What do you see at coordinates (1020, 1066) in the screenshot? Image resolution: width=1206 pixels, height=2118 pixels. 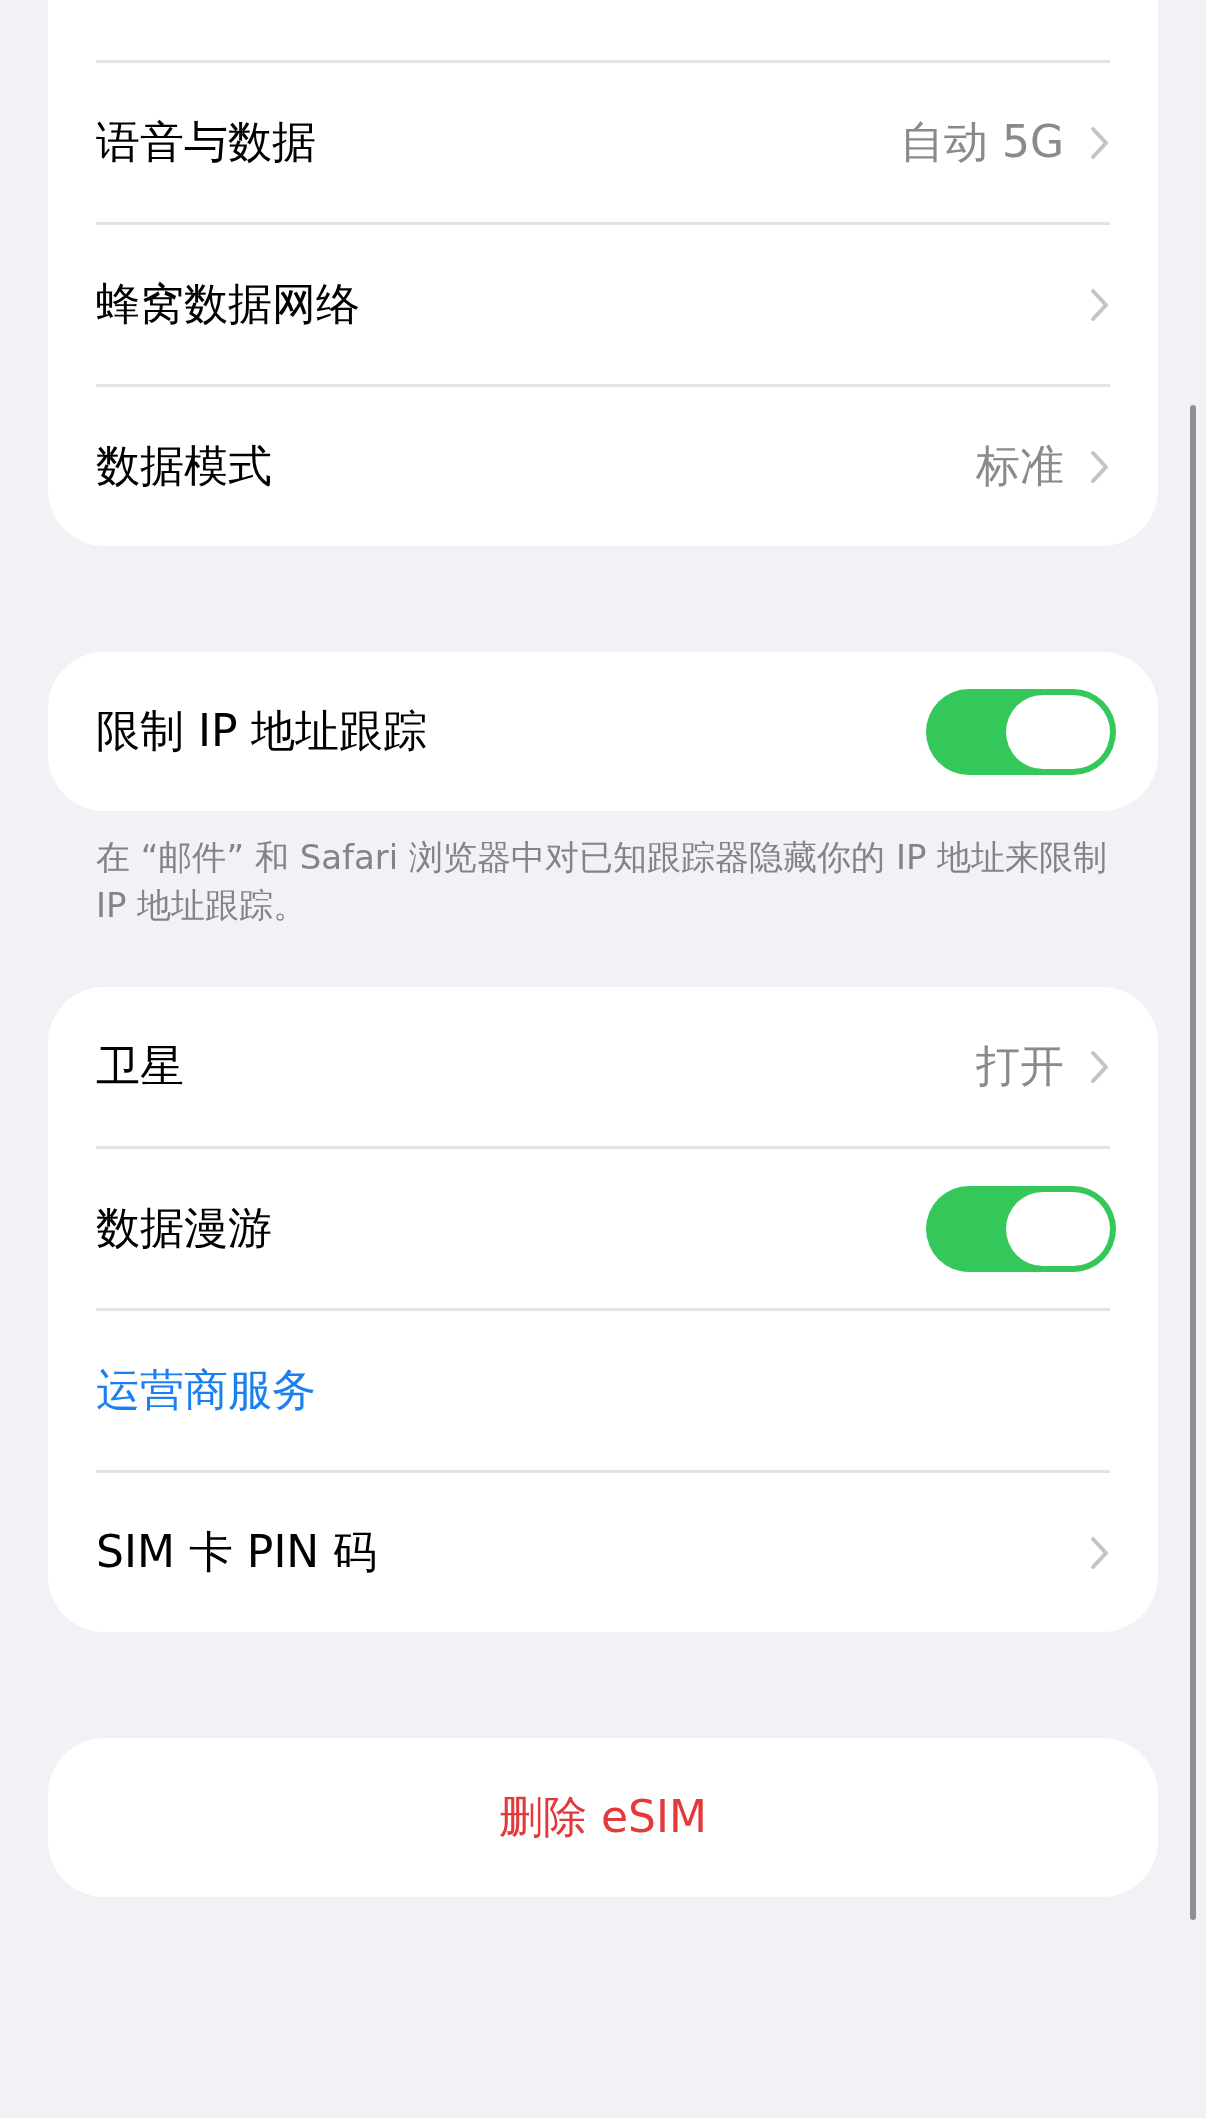 I see `row-value: 打开` at bounding box center [1020, 1066].